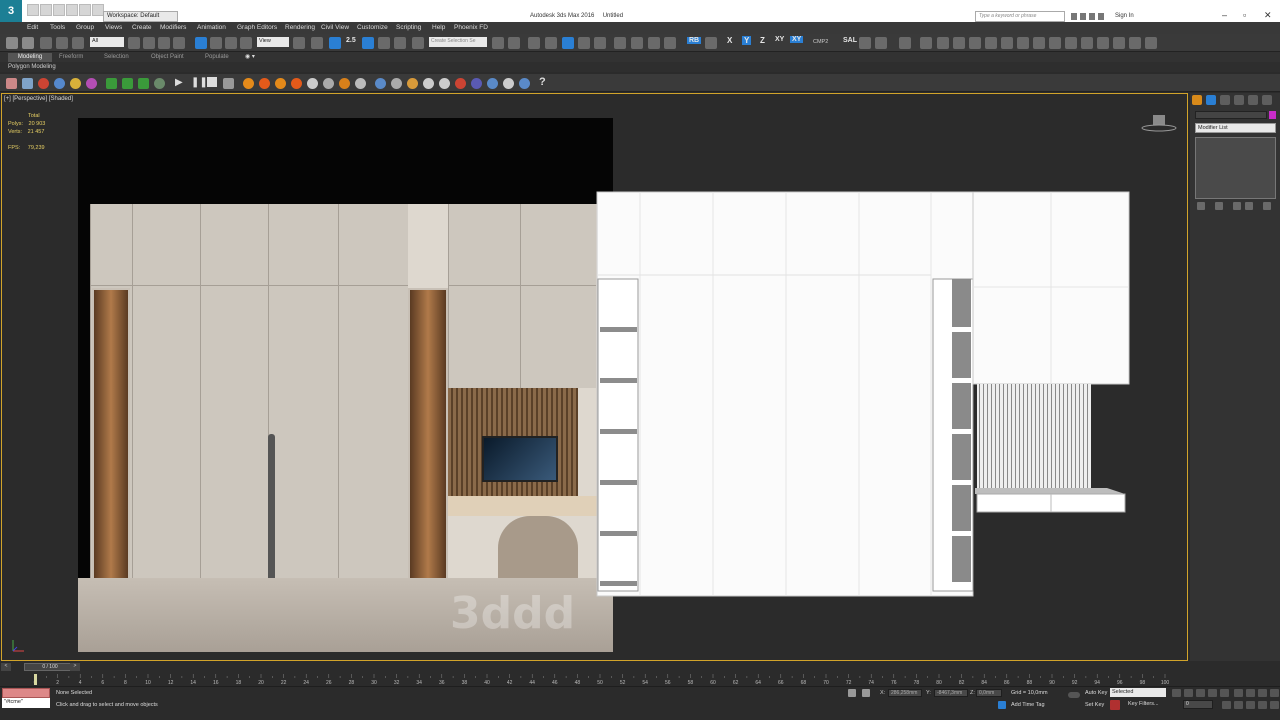 This screenshot has height=720, width=1280. What do you see at coordinates (1250, 705) in the screenshot?
I see `pan-view-icon` at bounding box center [1250, 705].